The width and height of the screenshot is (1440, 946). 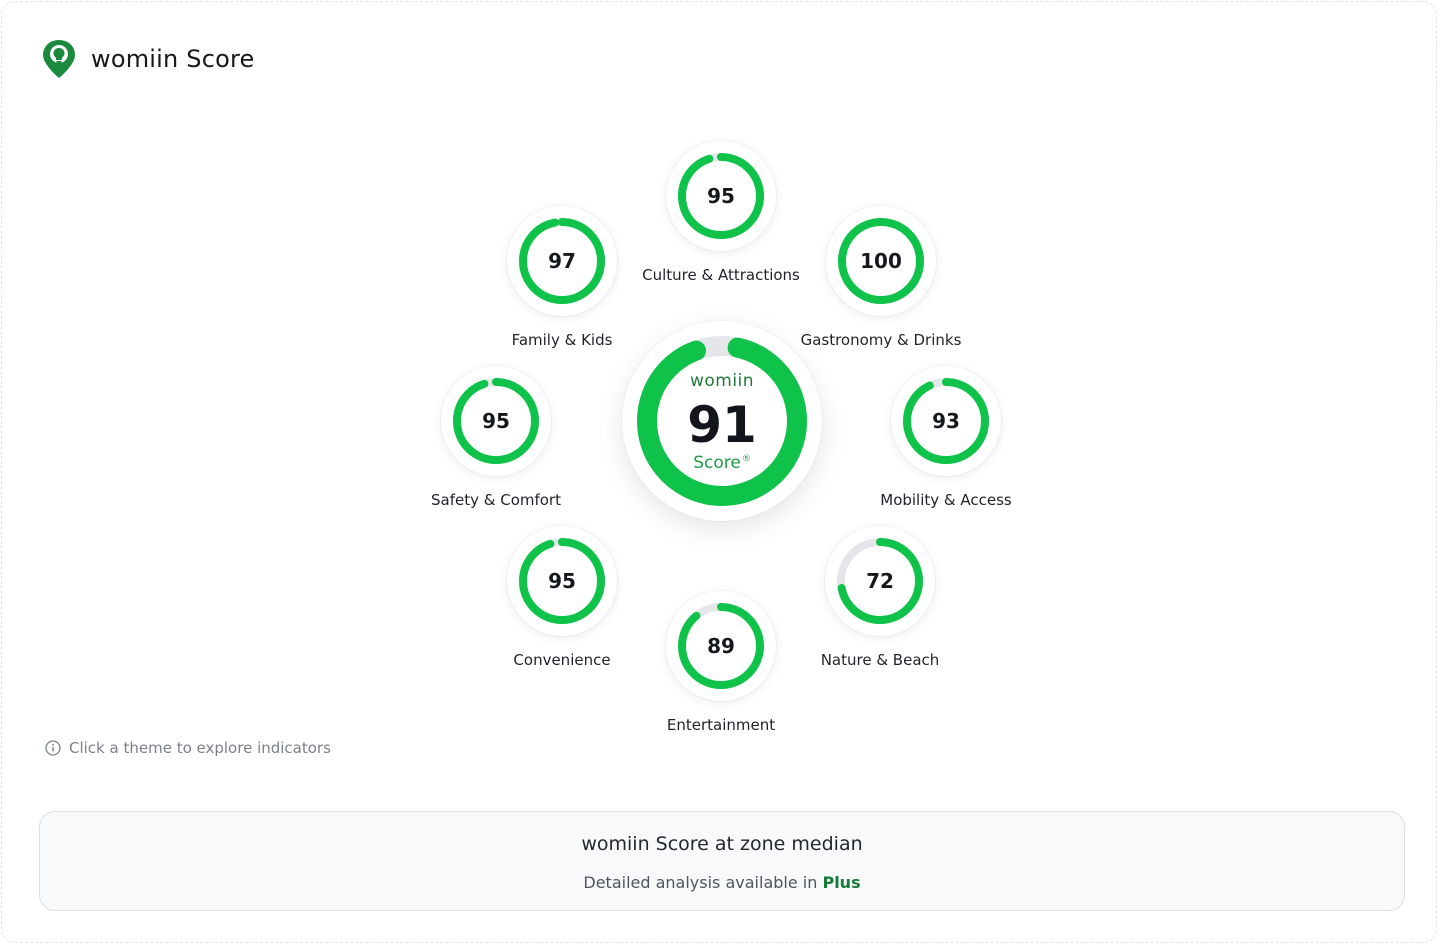 I want to click on explore-hint: Click a theme to explore indicators, so click(x=188, y=748).